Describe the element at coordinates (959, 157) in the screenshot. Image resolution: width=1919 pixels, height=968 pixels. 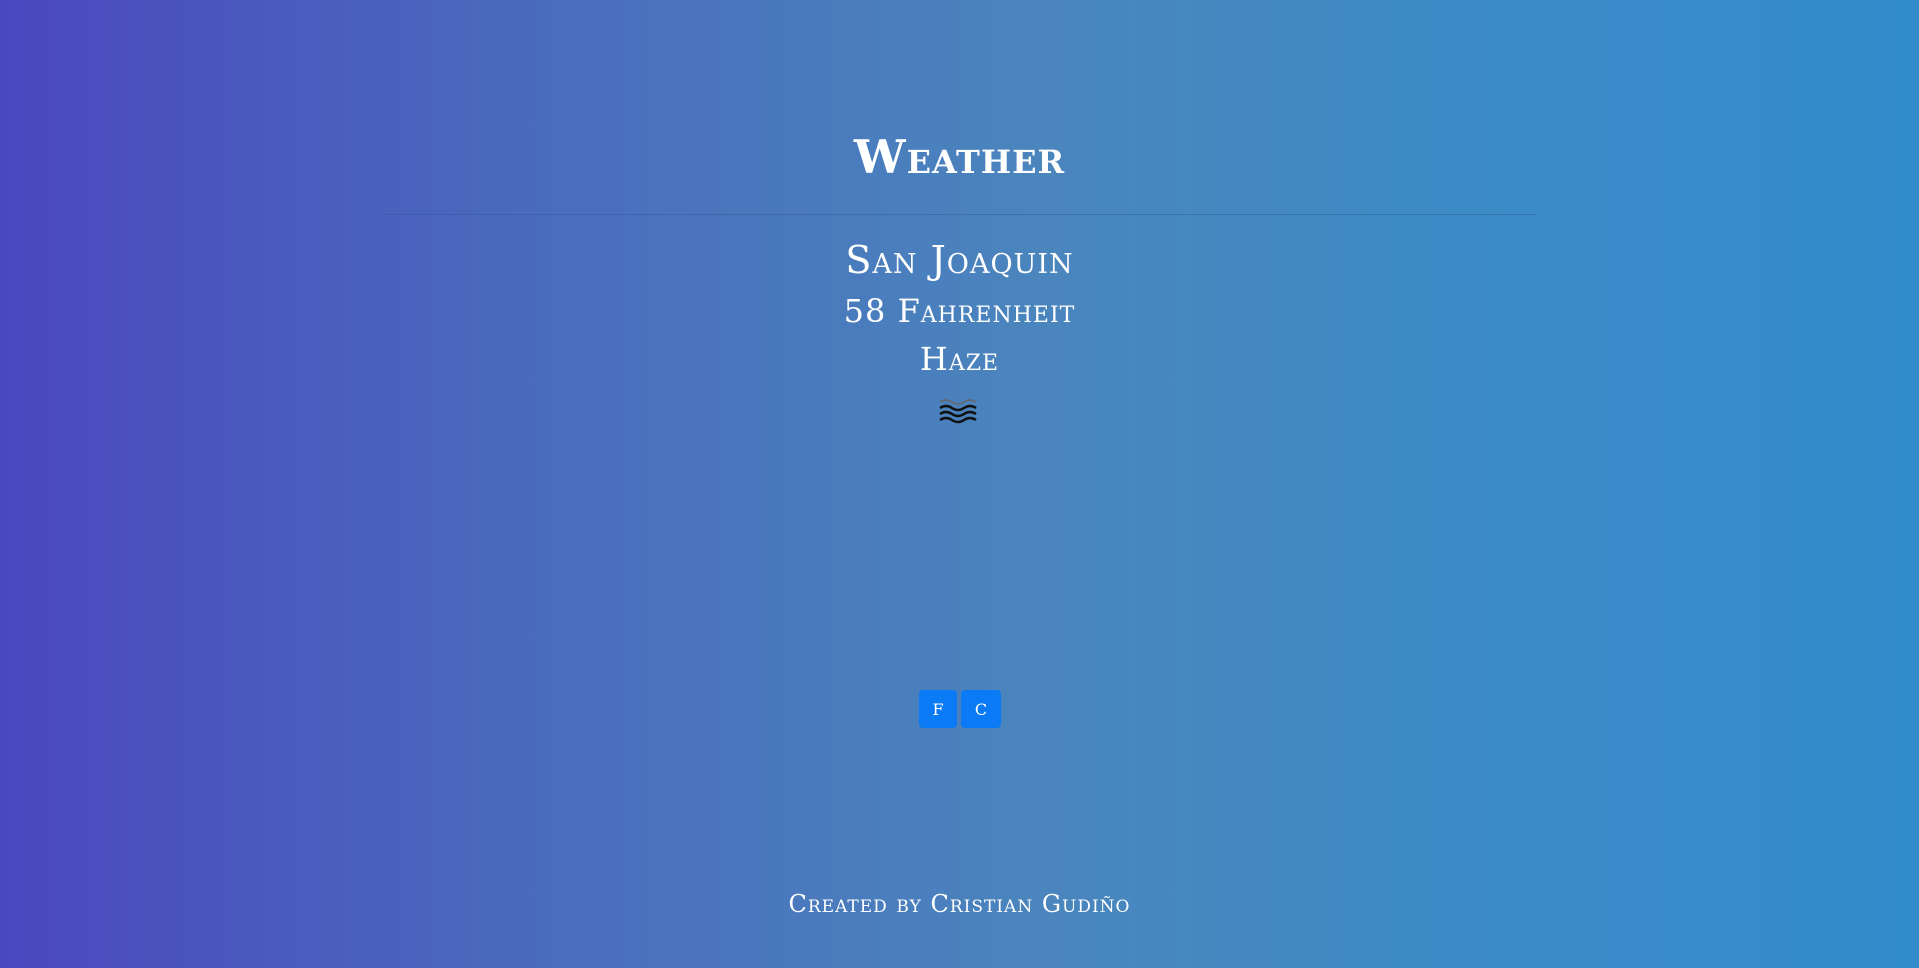
I see `page-title: Weather` at that location.